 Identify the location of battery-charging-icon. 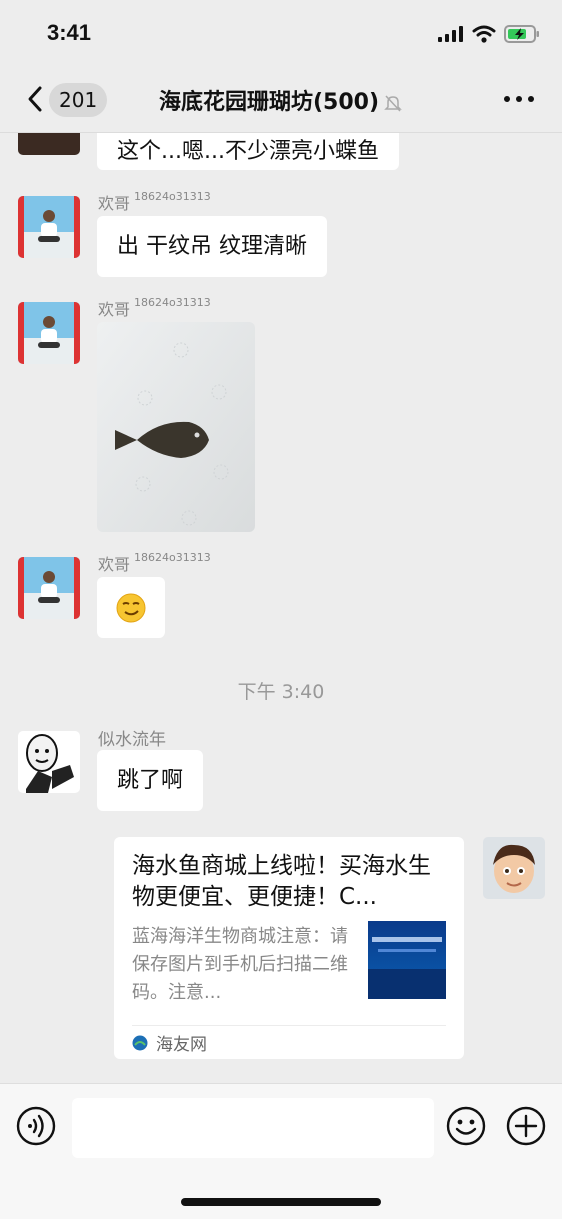
(521, 34).